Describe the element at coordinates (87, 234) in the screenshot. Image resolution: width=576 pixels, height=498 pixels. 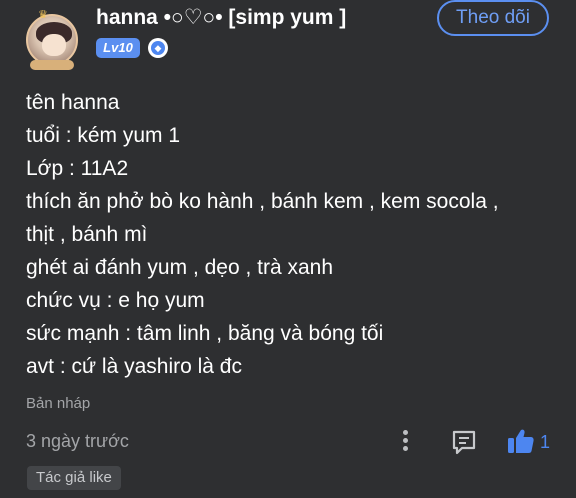
I see `content-line: thịt , bánh mì` at that location.